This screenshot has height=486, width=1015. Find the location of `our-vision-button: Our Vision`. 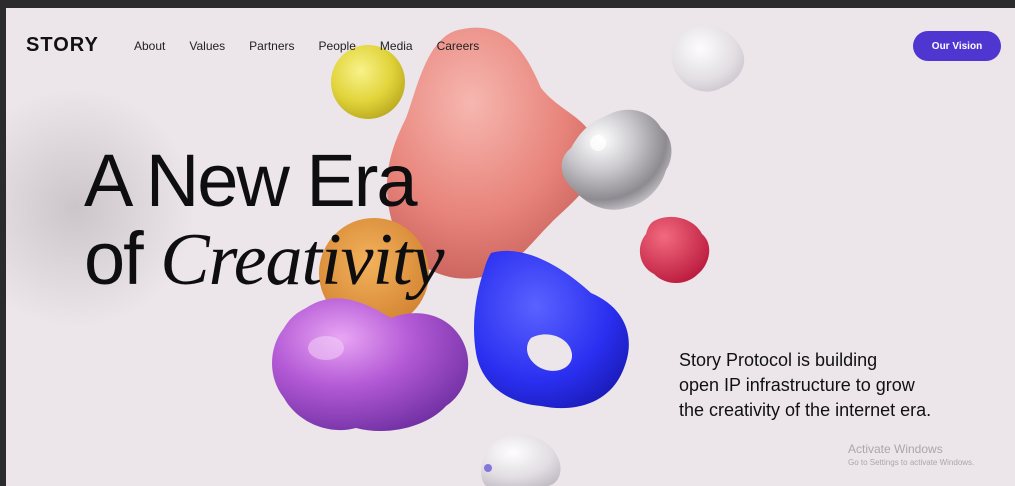

our-vision-button: Our Vision is located at coordinates (957, 46).